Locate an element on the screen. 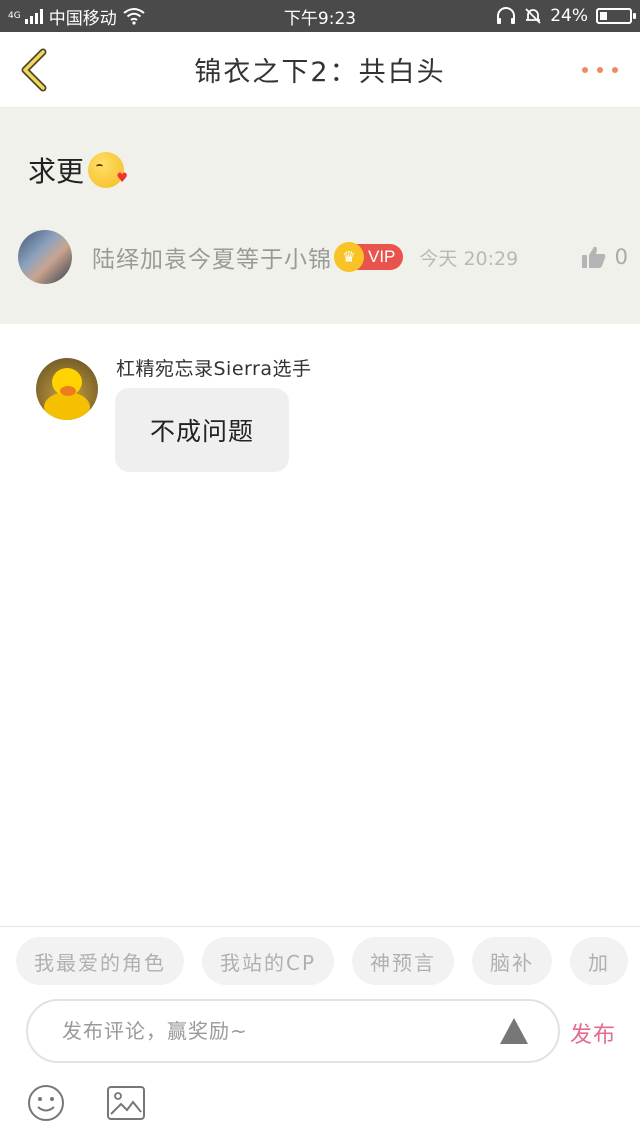  nav-bar: 锦衣之下2：共白头 is located at coordinates (320, 70).